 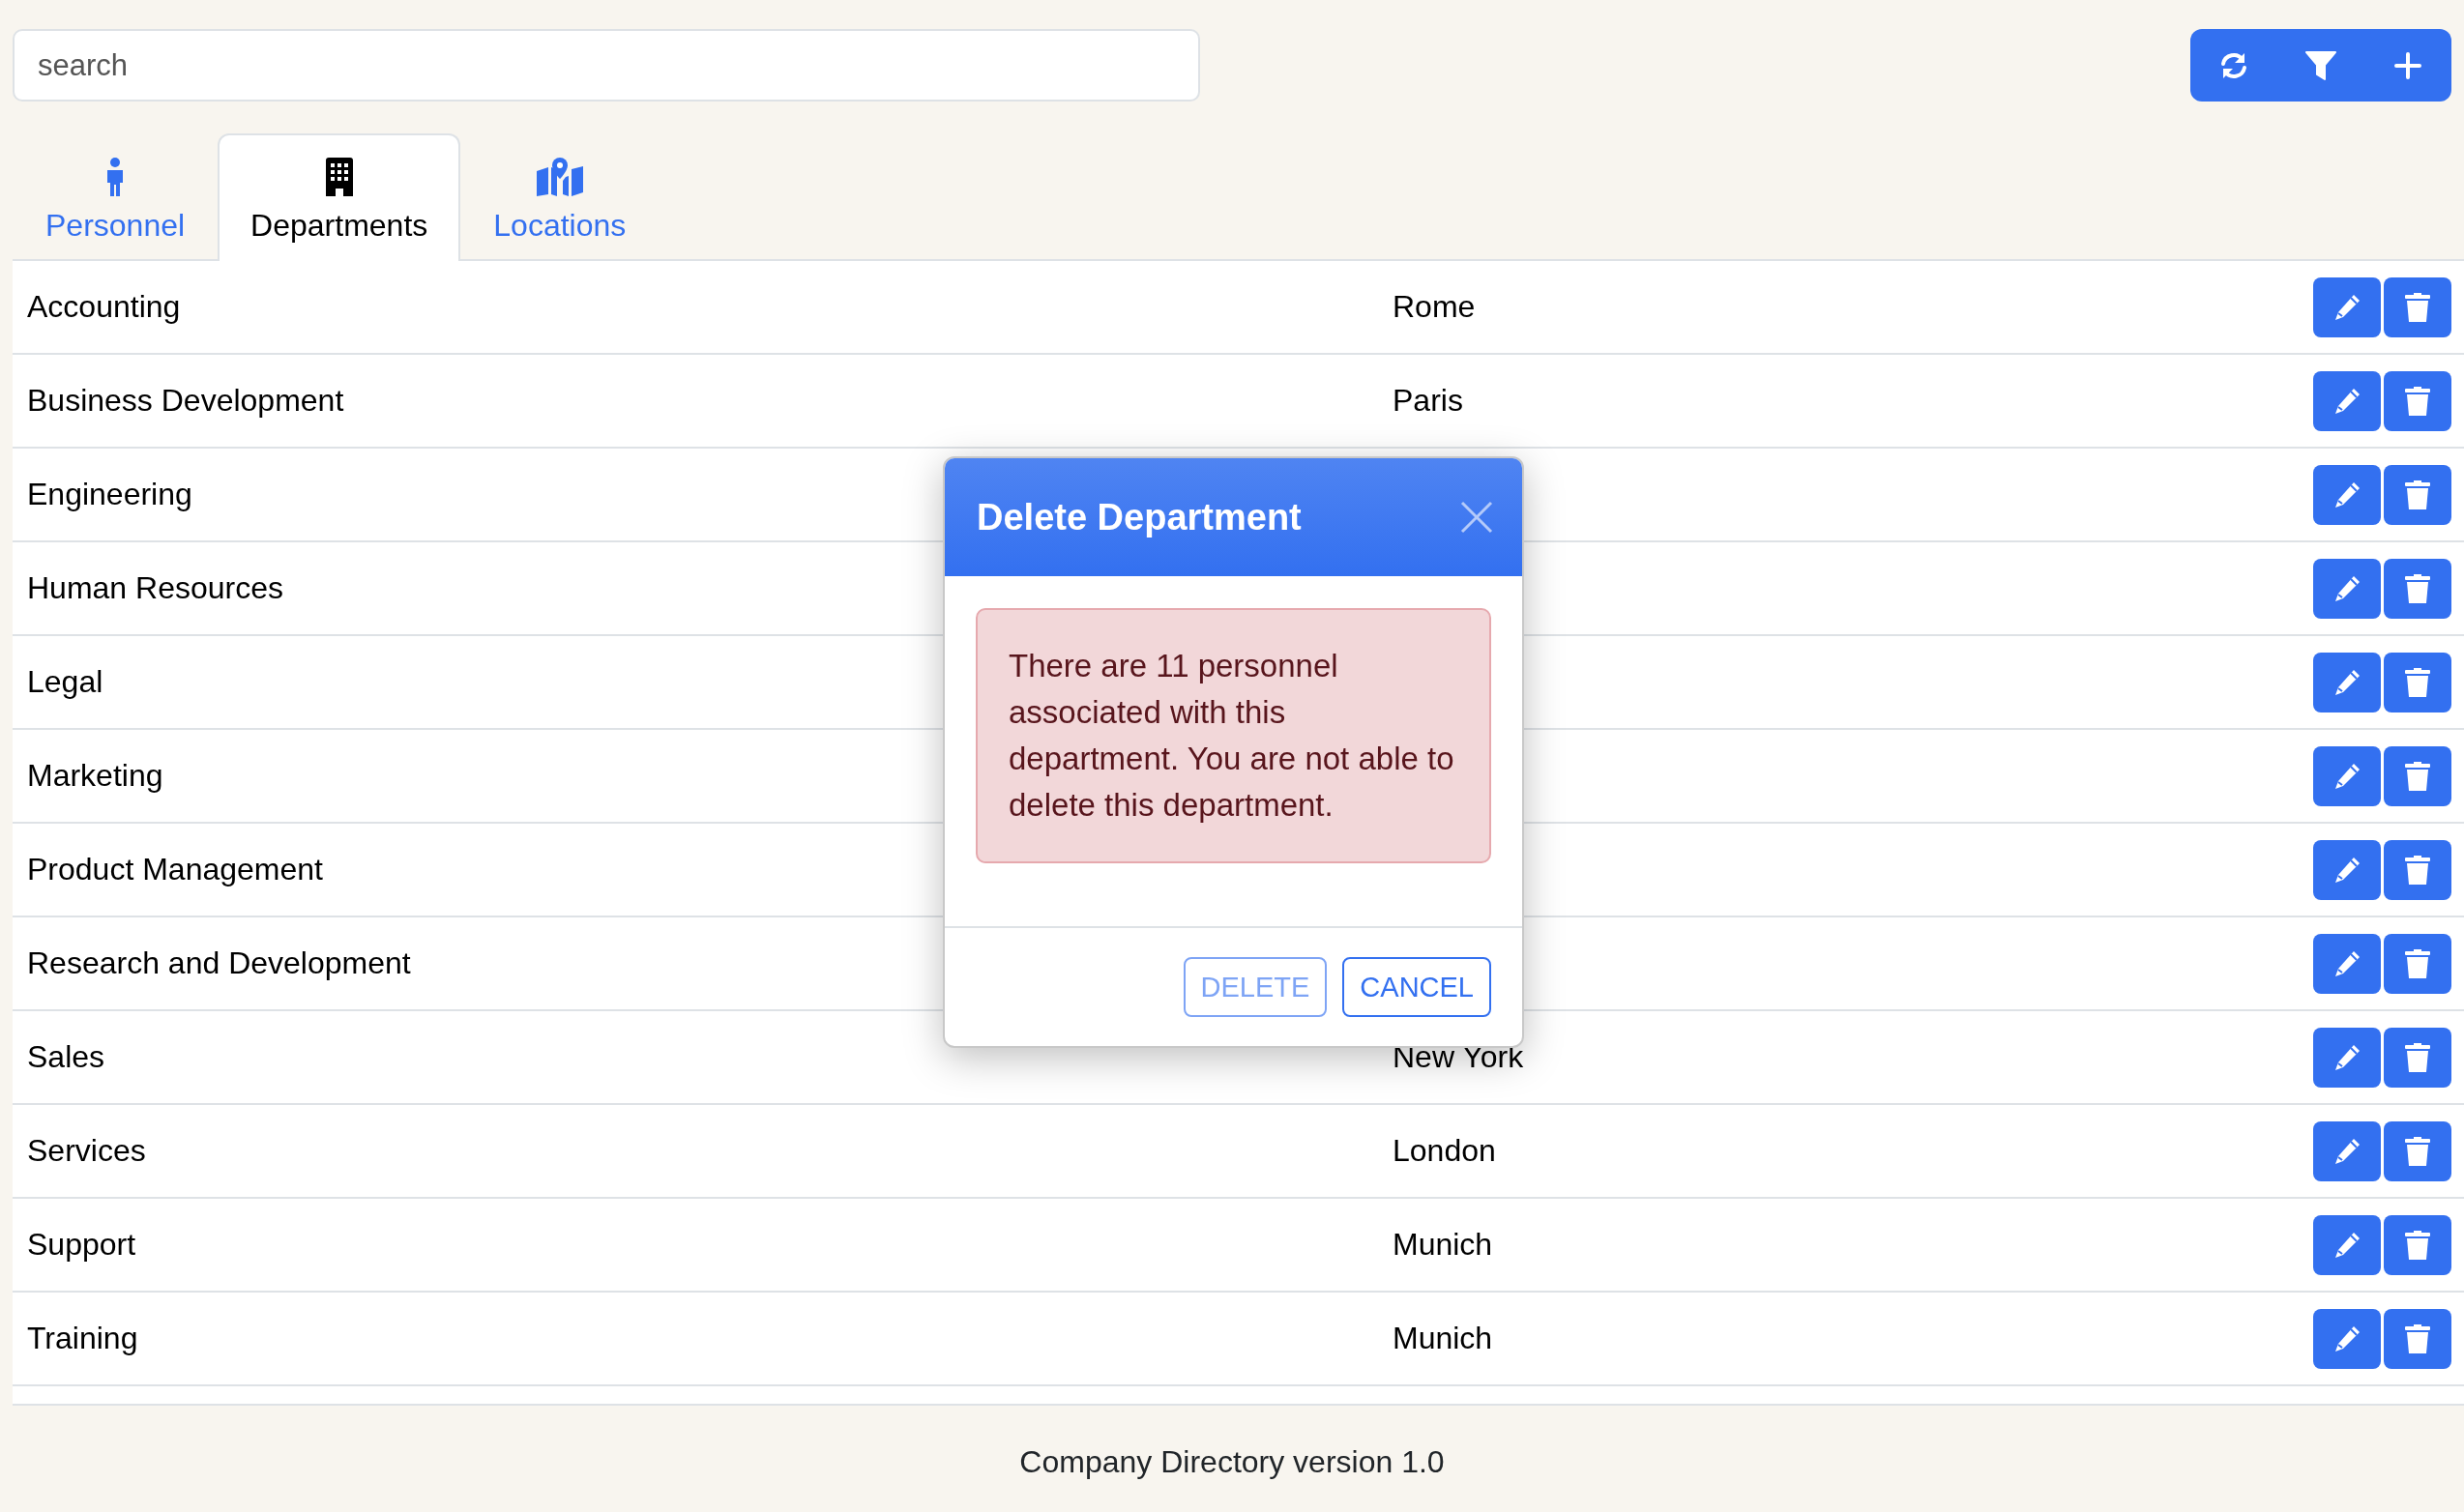 I want to click on search-field: search, so click(x=606, y=65).